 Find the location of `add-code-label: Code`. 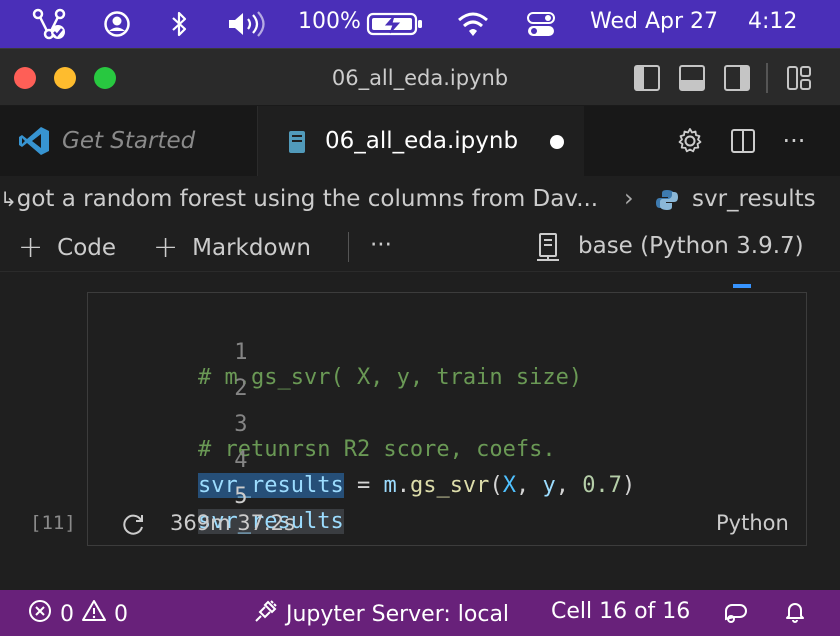

add-code-label: Code is located at coordinates (87, 247).